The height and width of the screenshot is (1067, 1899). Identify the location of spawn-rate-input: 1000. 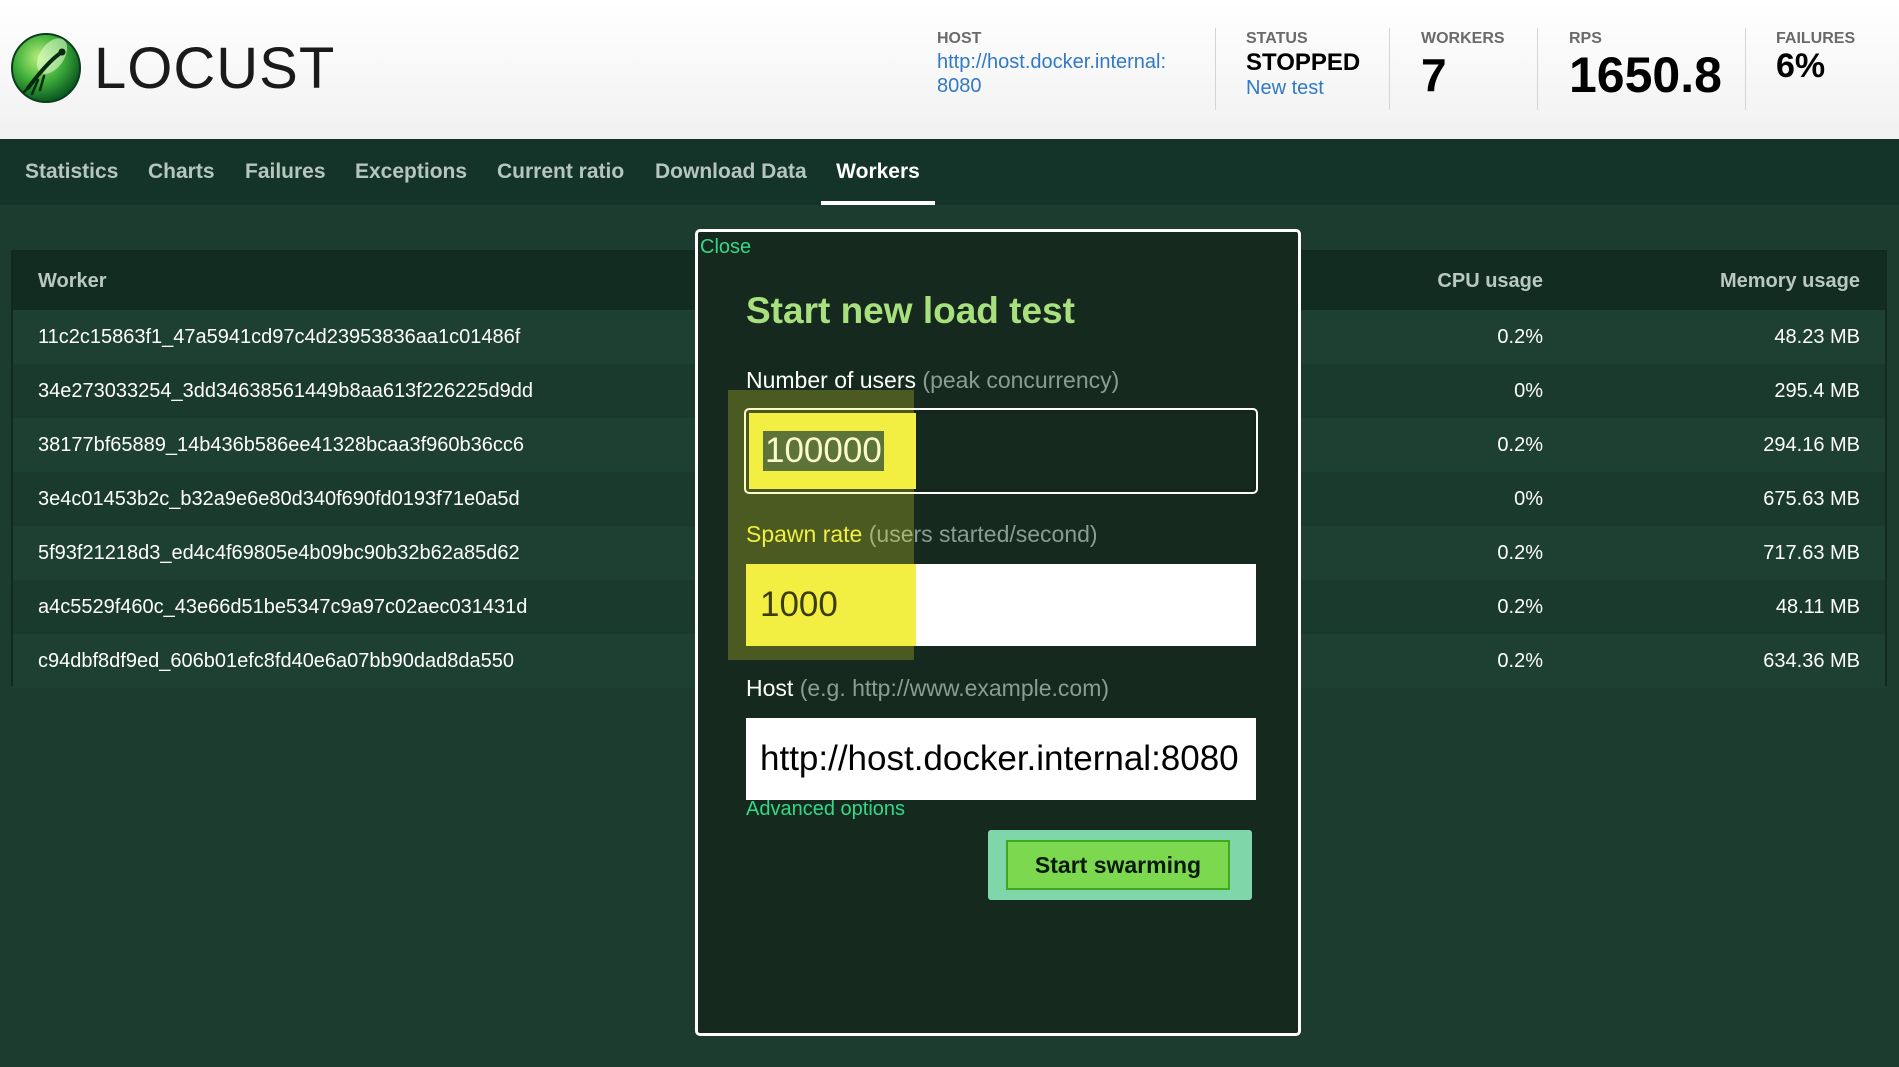
(1001, 605).